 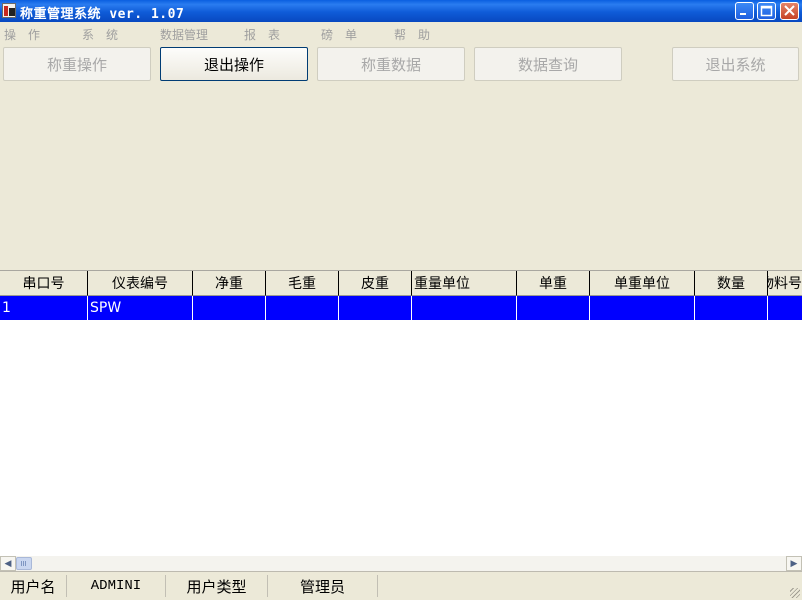 What do you see at coordinates (102, 14) in the screenshot?
I see `window-title: 称重管理系统 ver. 1.07` at bounding box center [102, 14].